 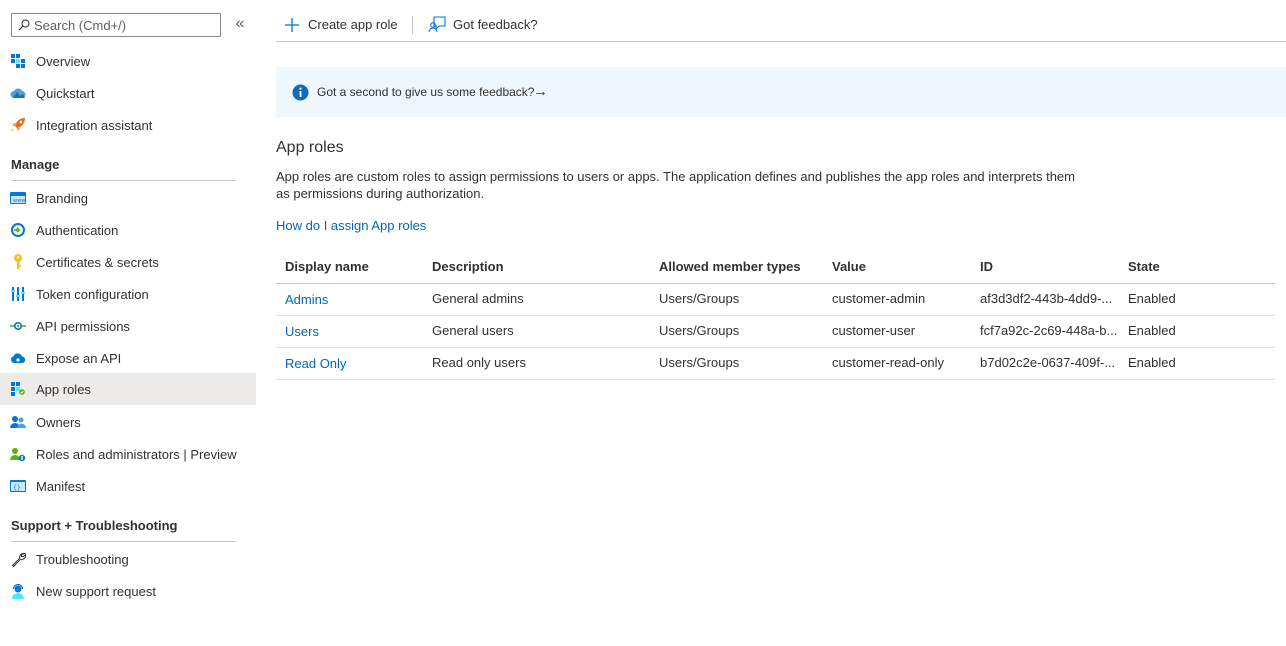 What do you see at coordinates (19, 201) in the screenshot?
I see `svg-text: www` at bounding box center [19, 201].